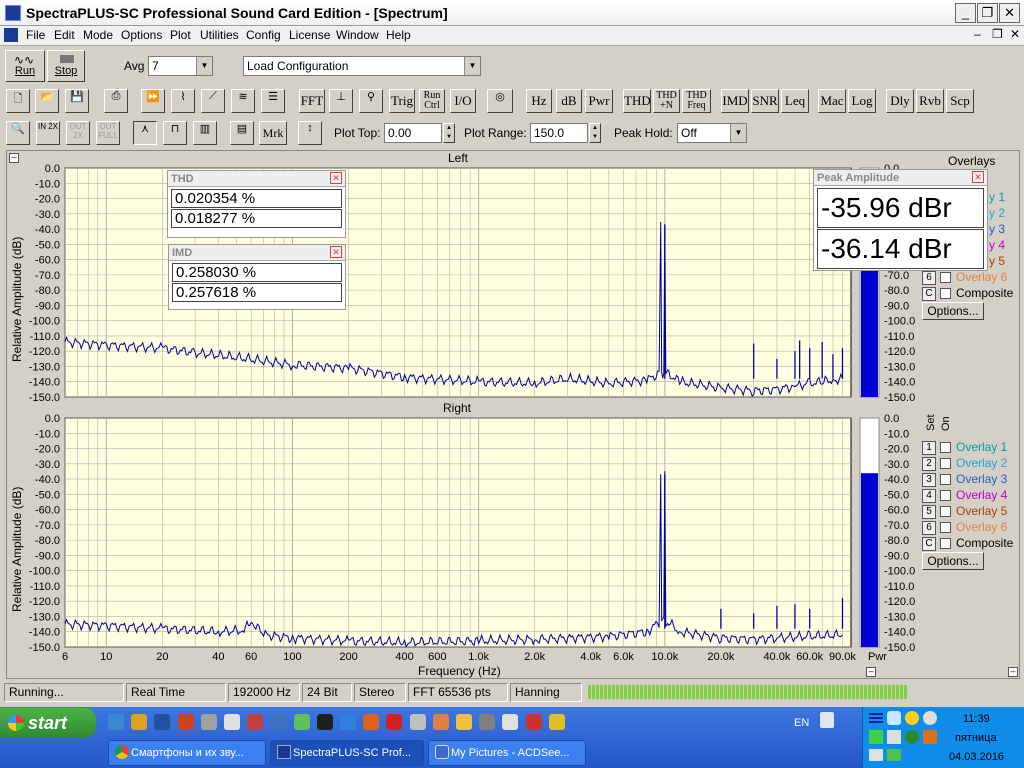 The image size is (1024, 768). What do you see at coordinates (116, 722) in the screenshot?
I see `ie-icon` at bounding box center [116, 722].